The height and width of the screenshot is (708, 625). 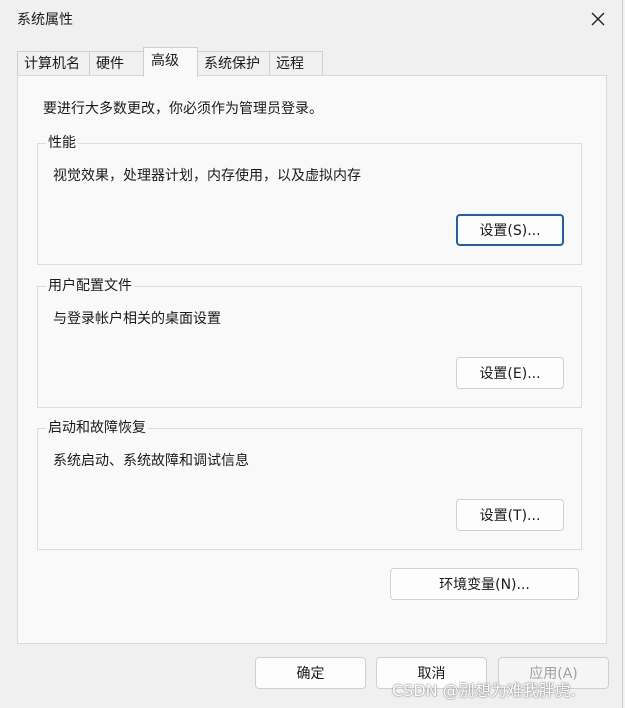 I want to click on tab-computer-name: 计算机名, so click(x=53, y=63).